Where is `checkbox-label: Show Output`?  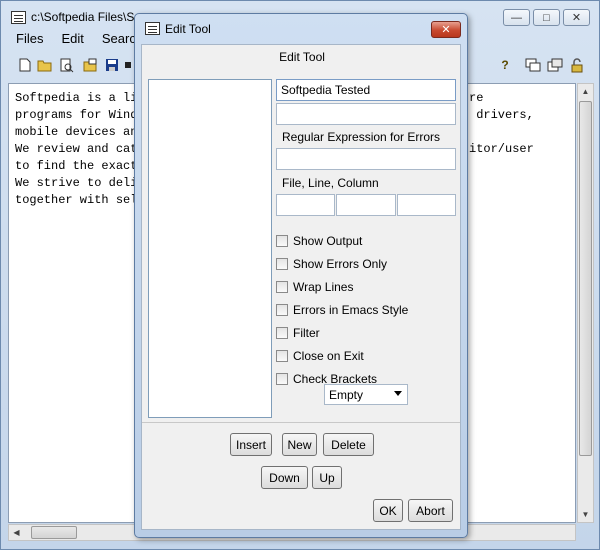 checkbox-label: Show Output is located at coordinates (328, 241).